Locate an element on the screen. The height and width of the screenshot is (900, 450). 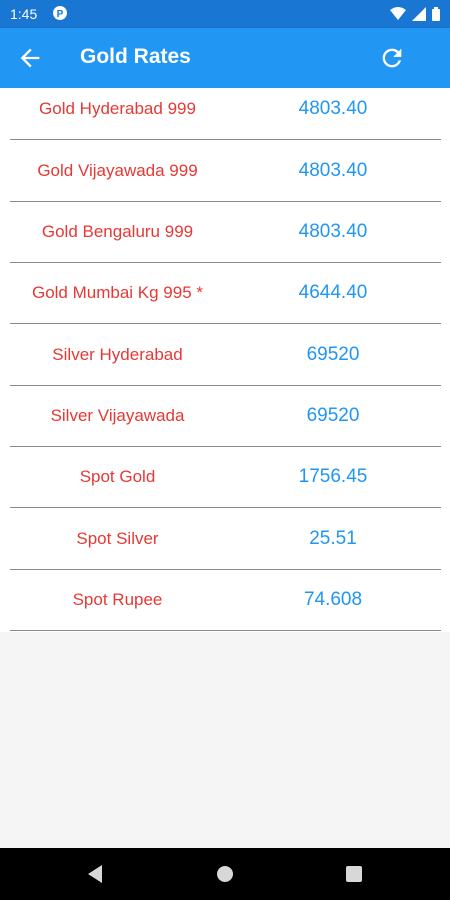
nav-back-icon is located at coordinates (96, 874).